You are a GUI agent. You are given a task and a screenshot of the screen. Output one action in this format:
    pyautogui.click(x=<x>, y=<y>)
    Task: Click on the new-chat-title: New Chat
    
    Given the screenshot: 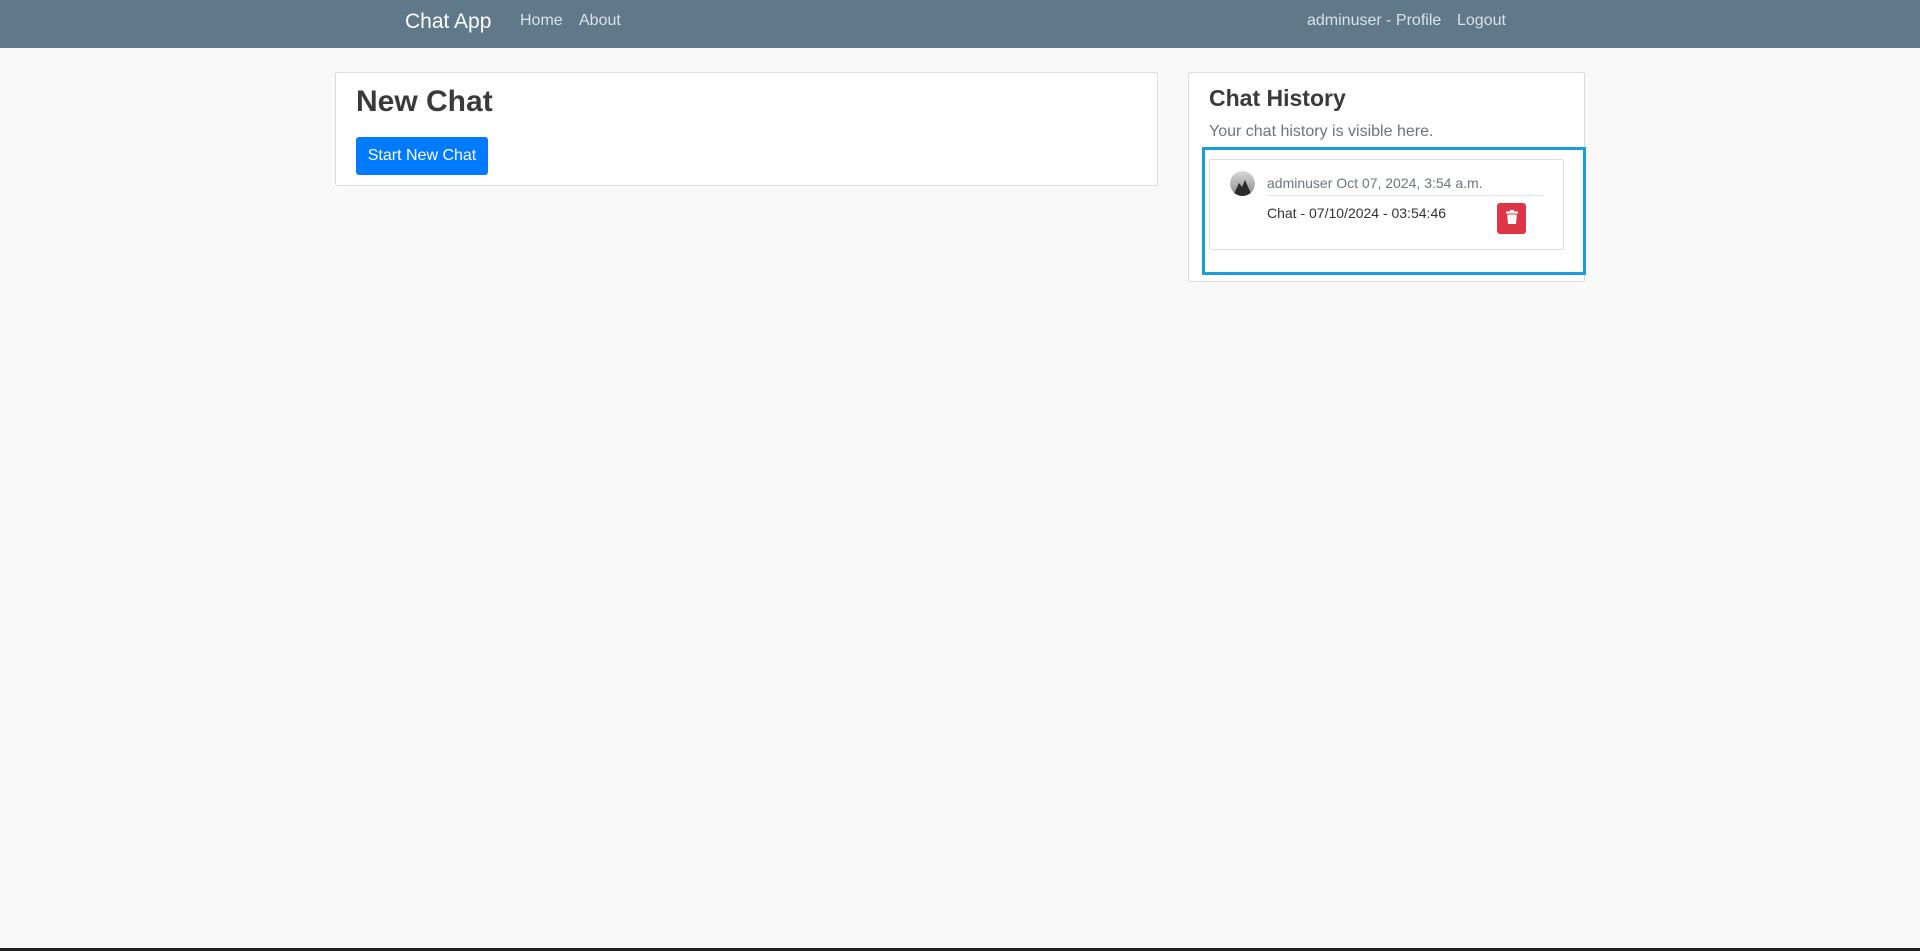 What is the action you would take?
    pyautogui.click(x=424, y=101)
    